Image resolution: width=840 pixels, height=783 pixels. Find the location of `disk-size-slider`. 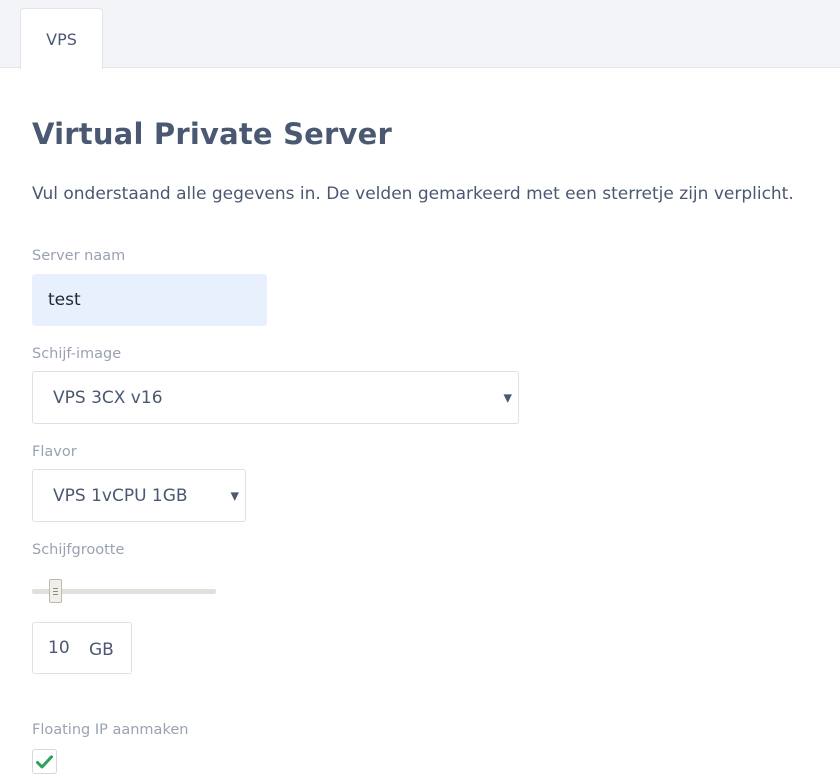

disk-size-slider is located at coordinates (124, 592).